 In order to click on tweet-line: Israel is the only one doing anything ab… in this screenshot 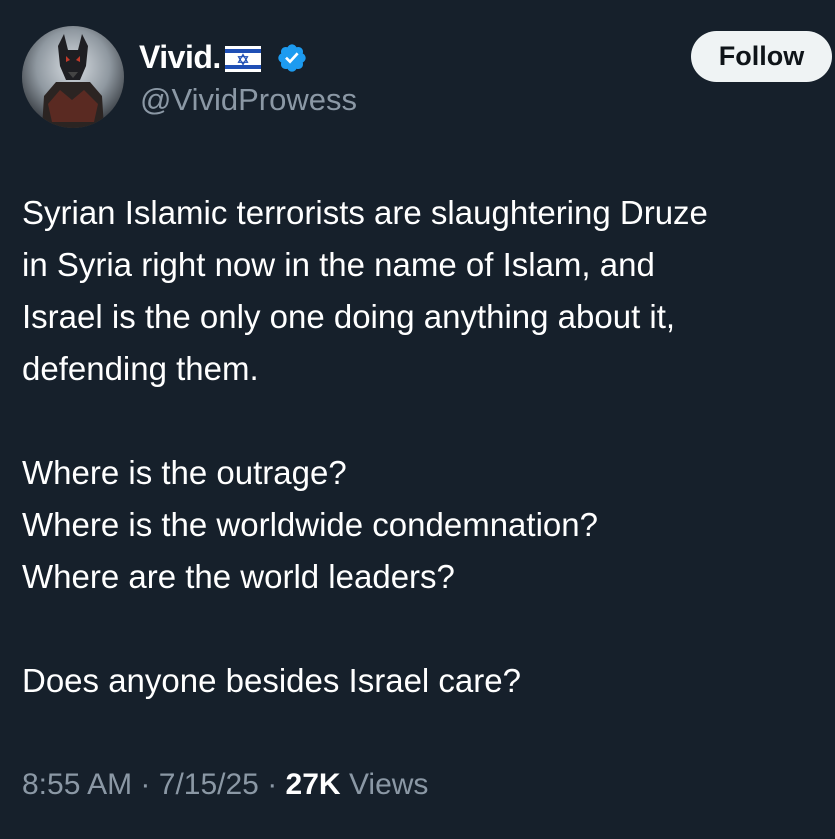, I will do `click(349, 316)`.